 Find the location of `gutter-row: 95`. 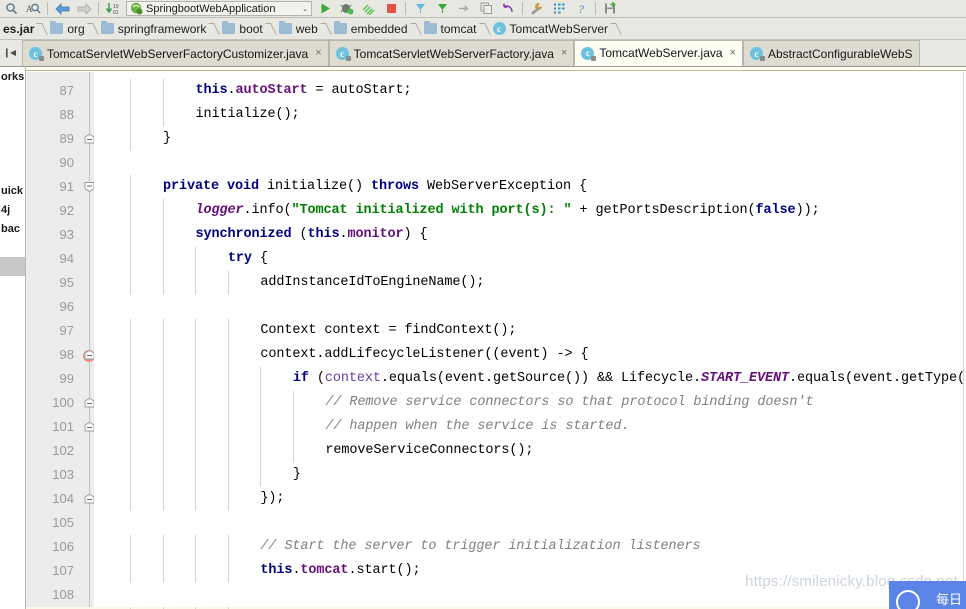

gutter-row: 95 is located at coordinates (60, 283).